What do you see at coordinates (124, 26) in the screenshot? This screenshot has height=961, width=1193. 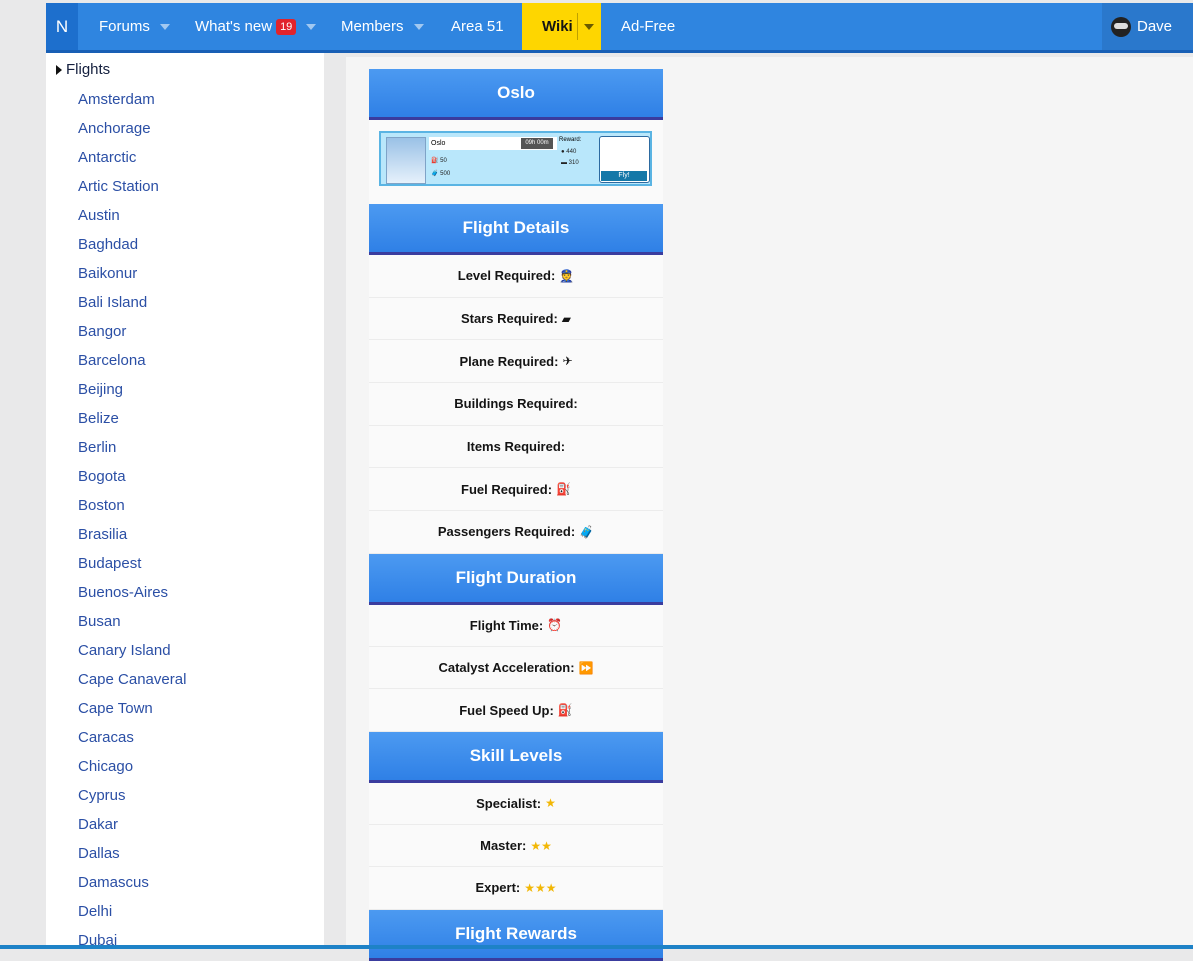 I see `nav-forums-label: Forums` at bounding box center [124, 26].